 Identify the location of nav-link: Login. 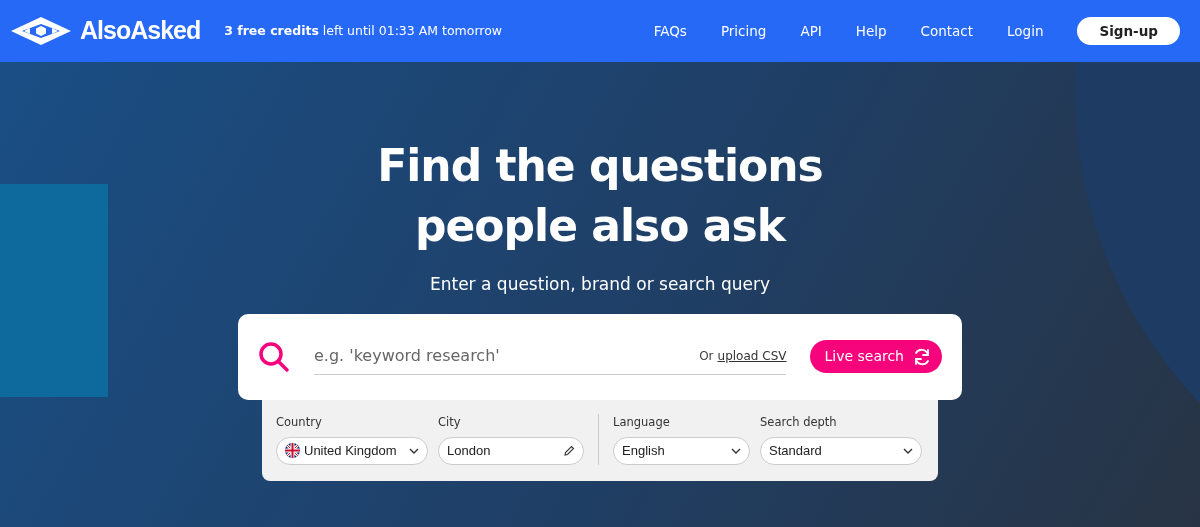
(1025, 31).